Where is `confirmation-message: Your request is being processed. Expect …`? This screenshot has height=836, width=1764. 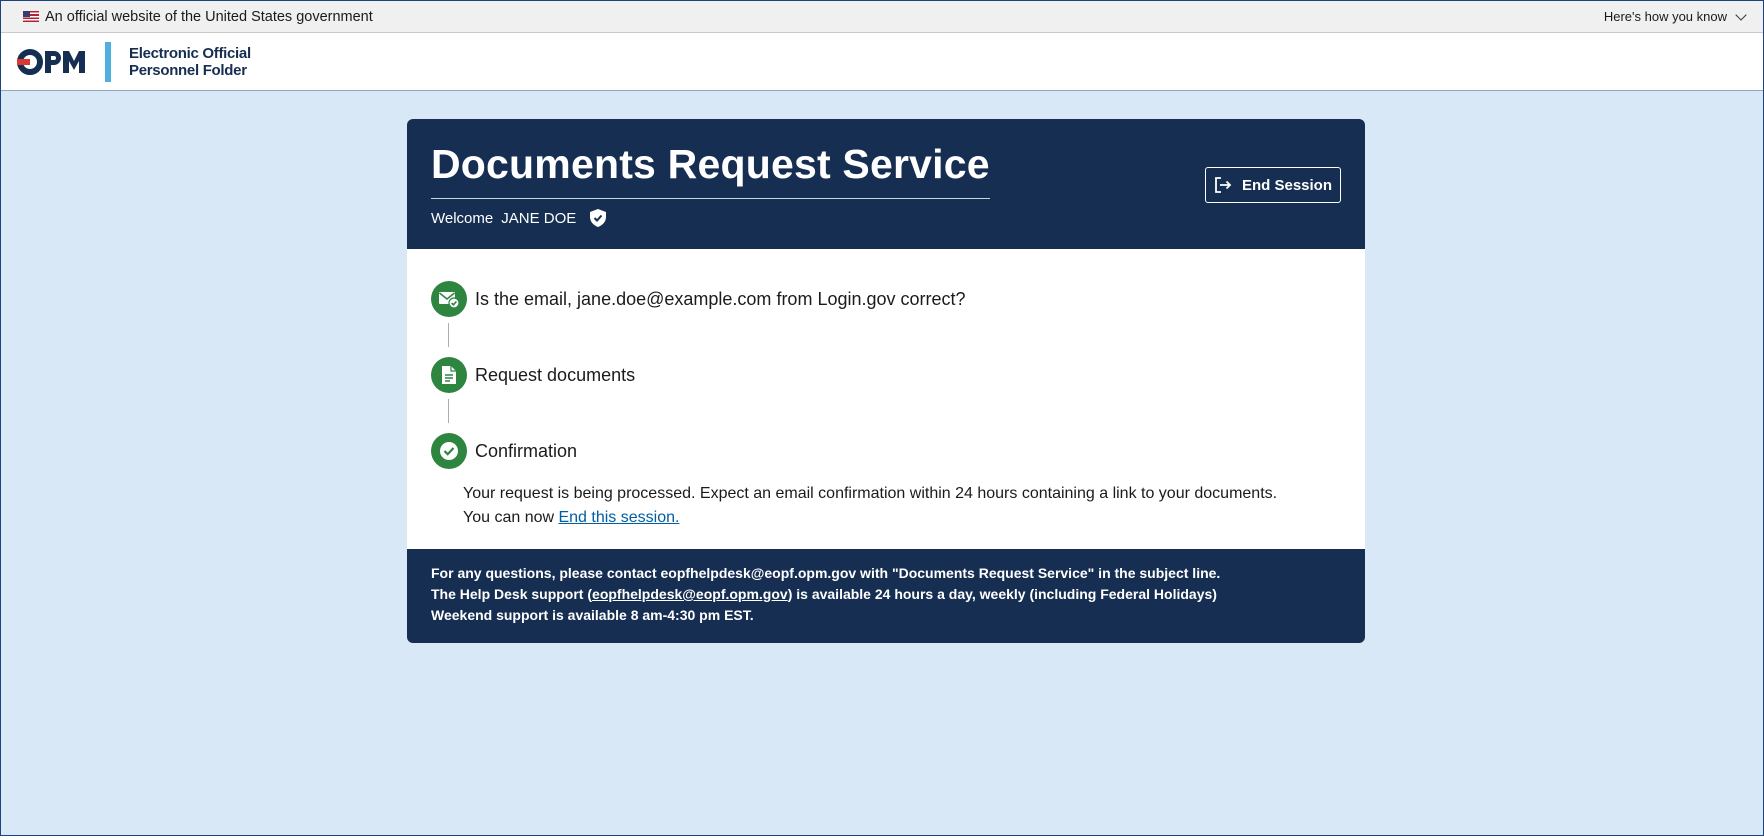 confirmation-message: Your request is being processed. Expect … is located at coordinates (870, 506).